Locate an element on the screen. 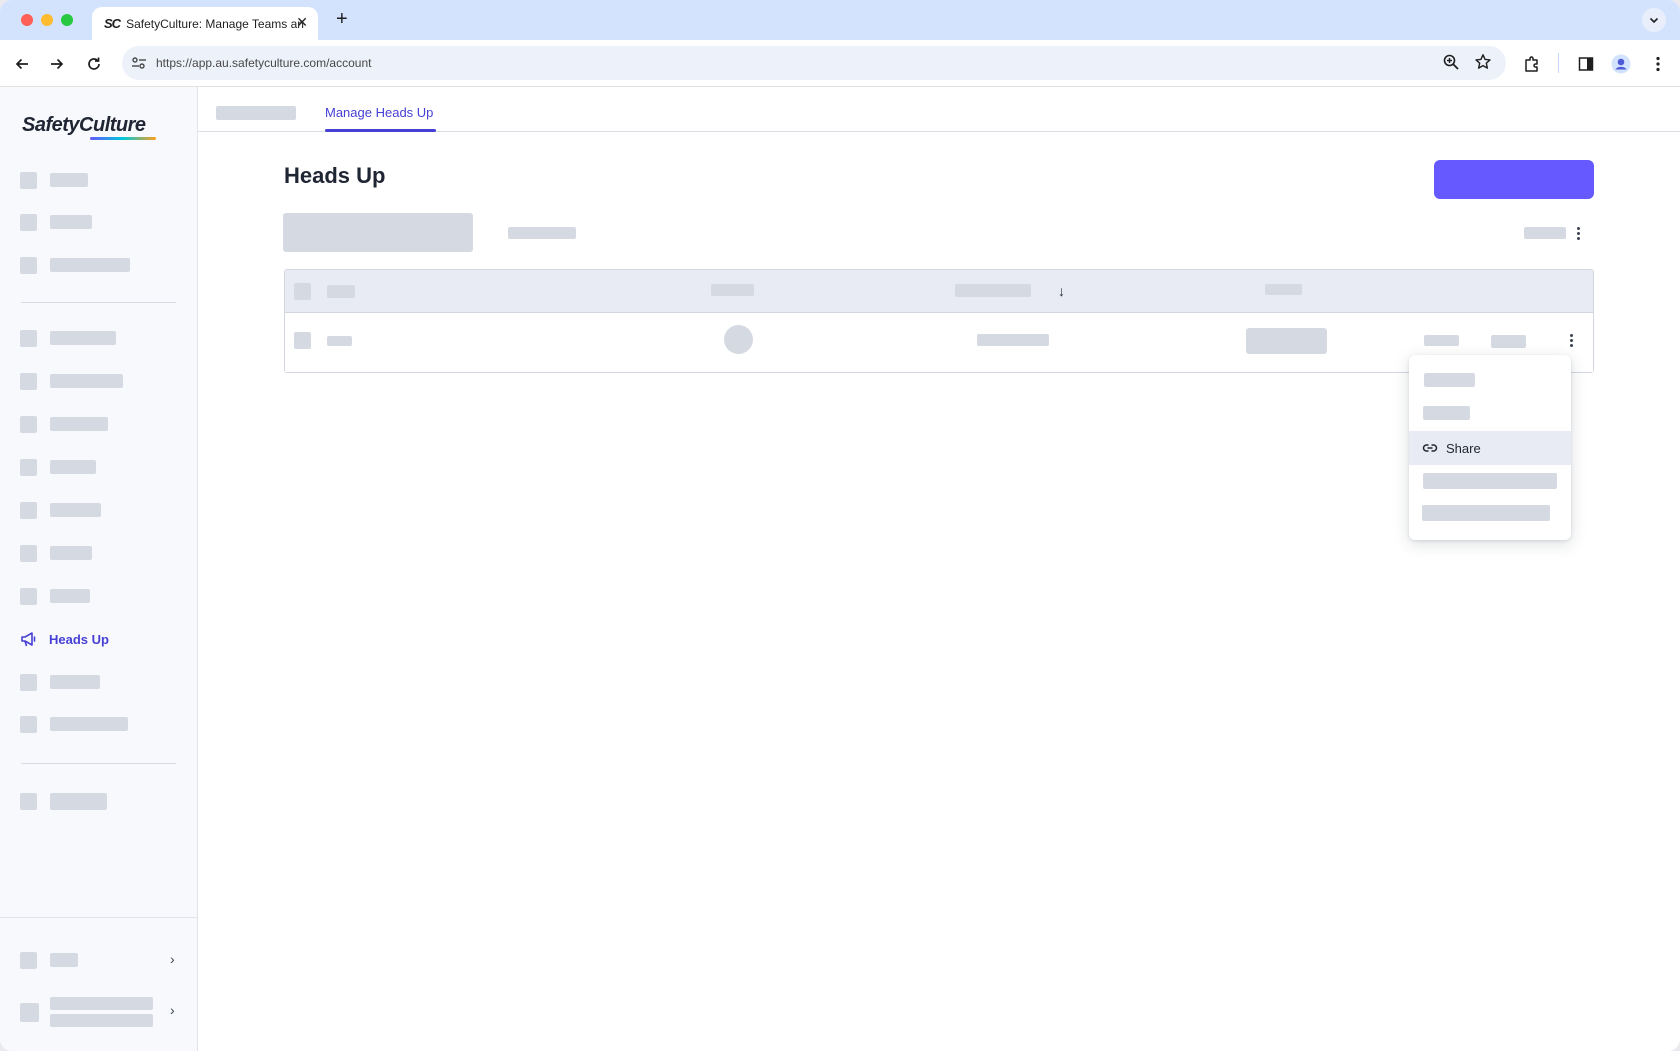  new-tab-icon: + is located at coordinates (342, 19).